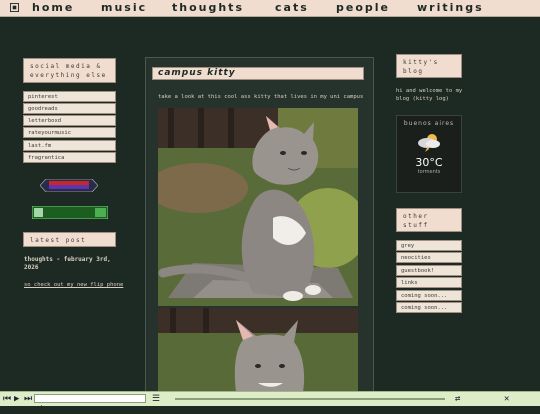  I want to click on shuffle-icon: ⇄, so click(457, 399).